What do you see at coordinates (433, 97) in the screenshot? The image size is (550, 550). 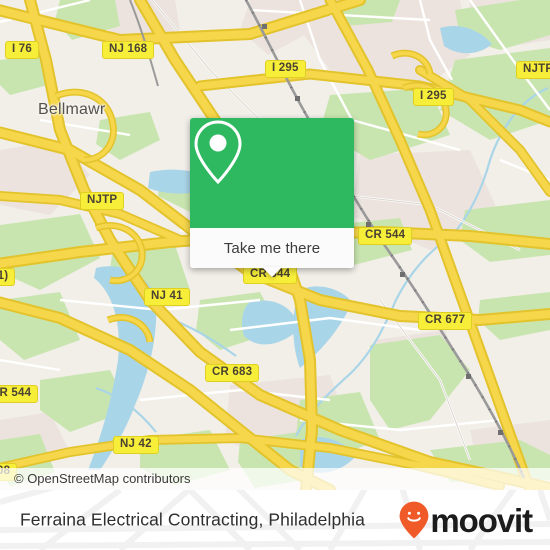 I see `road-shield-i295-b: I 295` at bounding box center [433, 97].